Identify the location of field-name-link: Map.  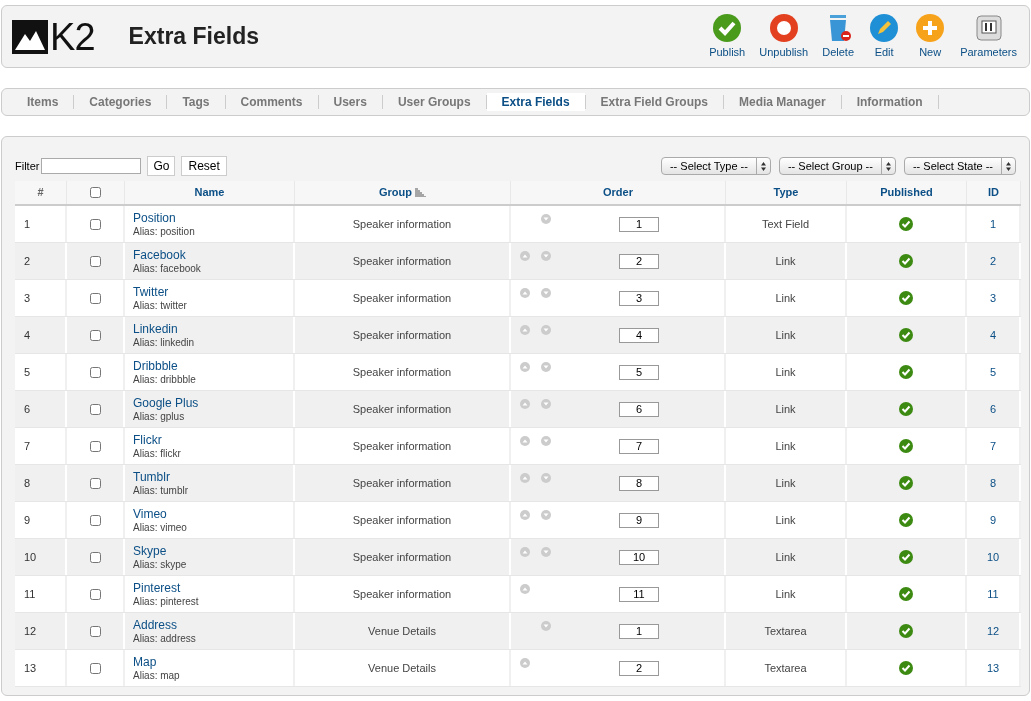
(145, 661).